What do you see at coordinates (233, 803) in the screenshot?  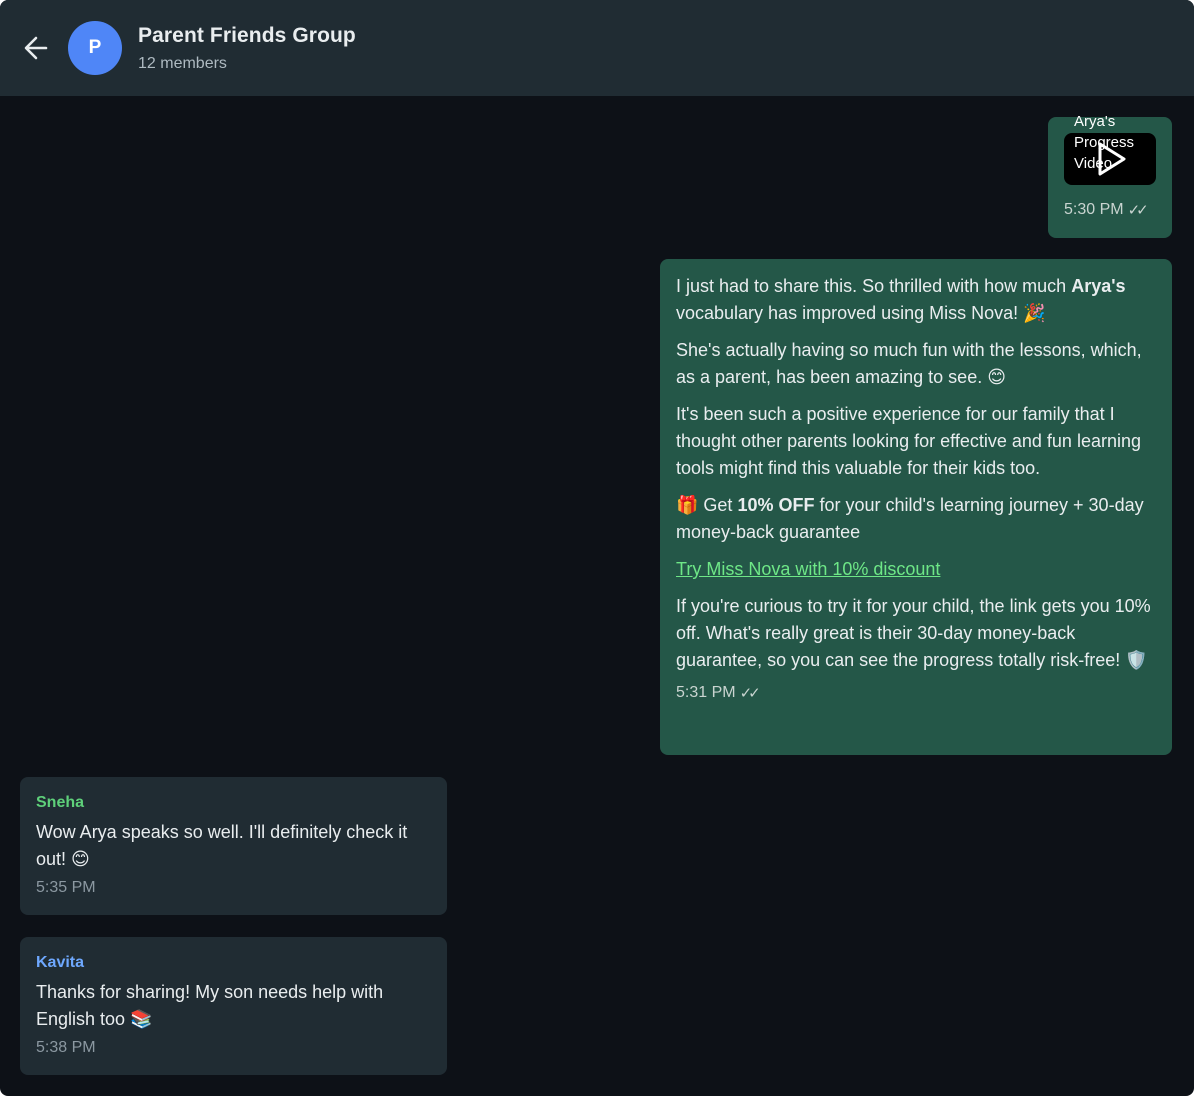 I see `sender-name: Sneha` at bounding box center [233, 803].